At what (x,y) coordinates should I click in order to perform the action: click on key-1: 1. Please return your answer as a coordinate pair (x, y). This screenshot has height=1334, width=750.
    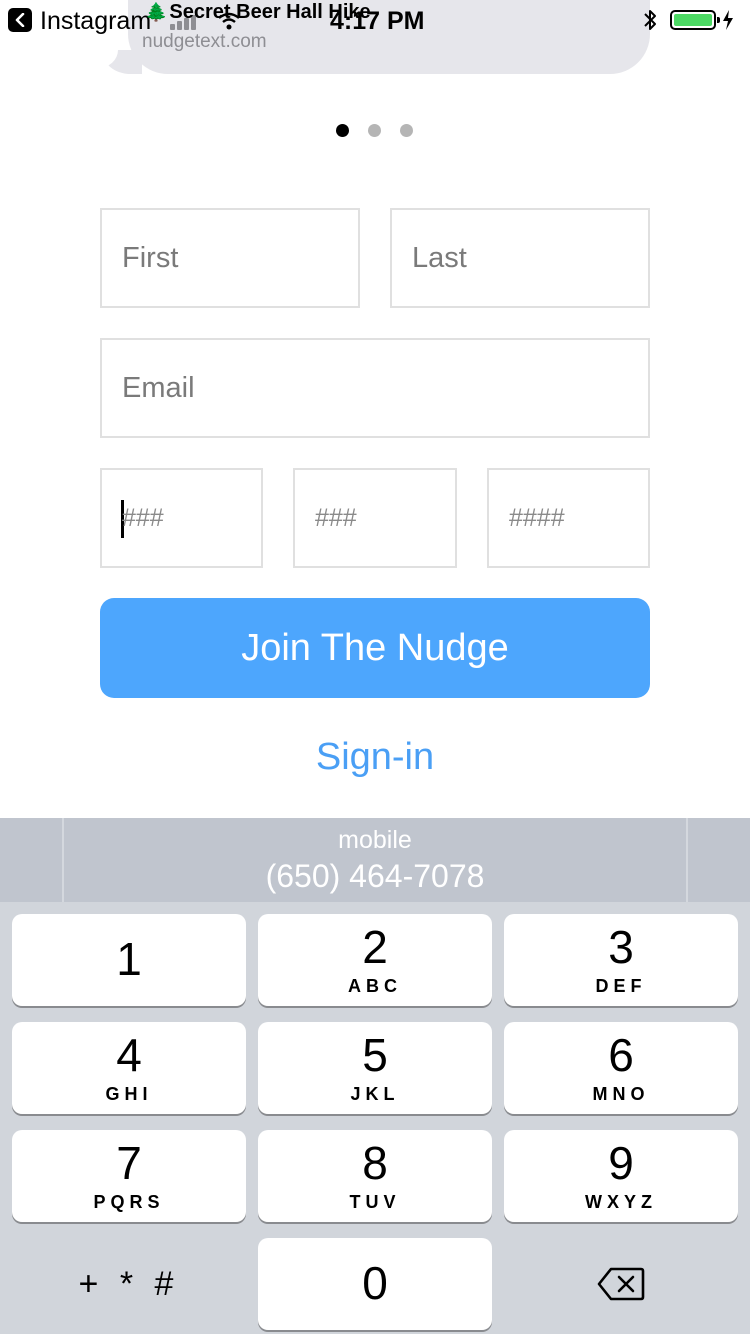
    Looking at the image, I should click on (129, 960).